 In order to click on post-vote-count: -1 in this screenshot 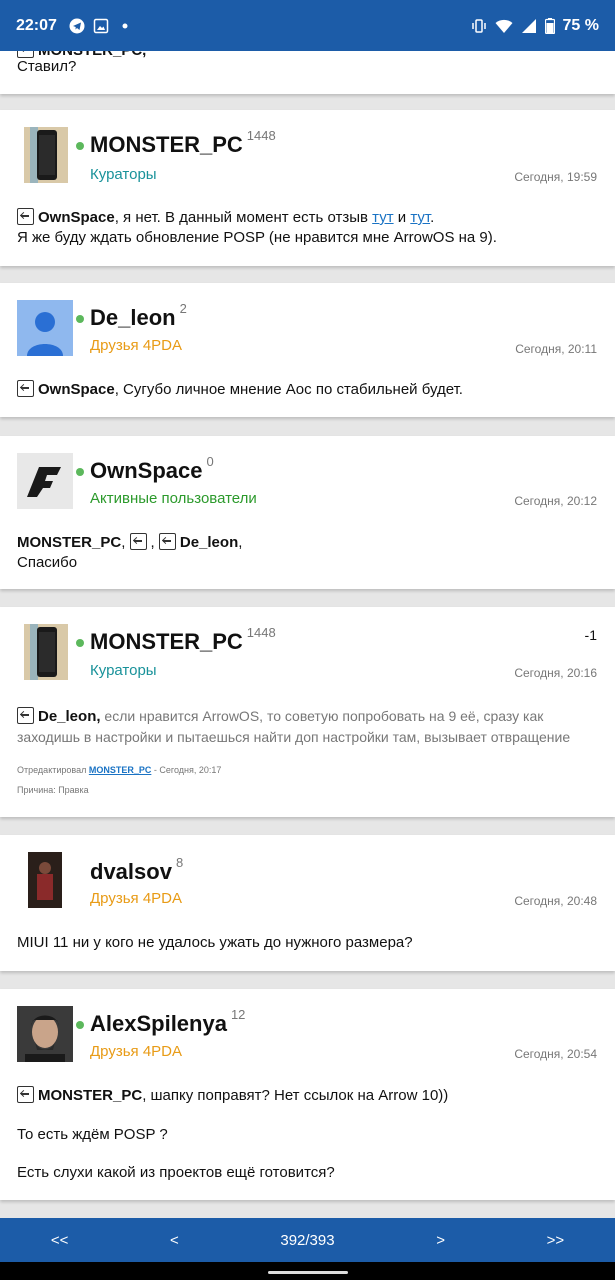, I will do `click(590, 635)`.